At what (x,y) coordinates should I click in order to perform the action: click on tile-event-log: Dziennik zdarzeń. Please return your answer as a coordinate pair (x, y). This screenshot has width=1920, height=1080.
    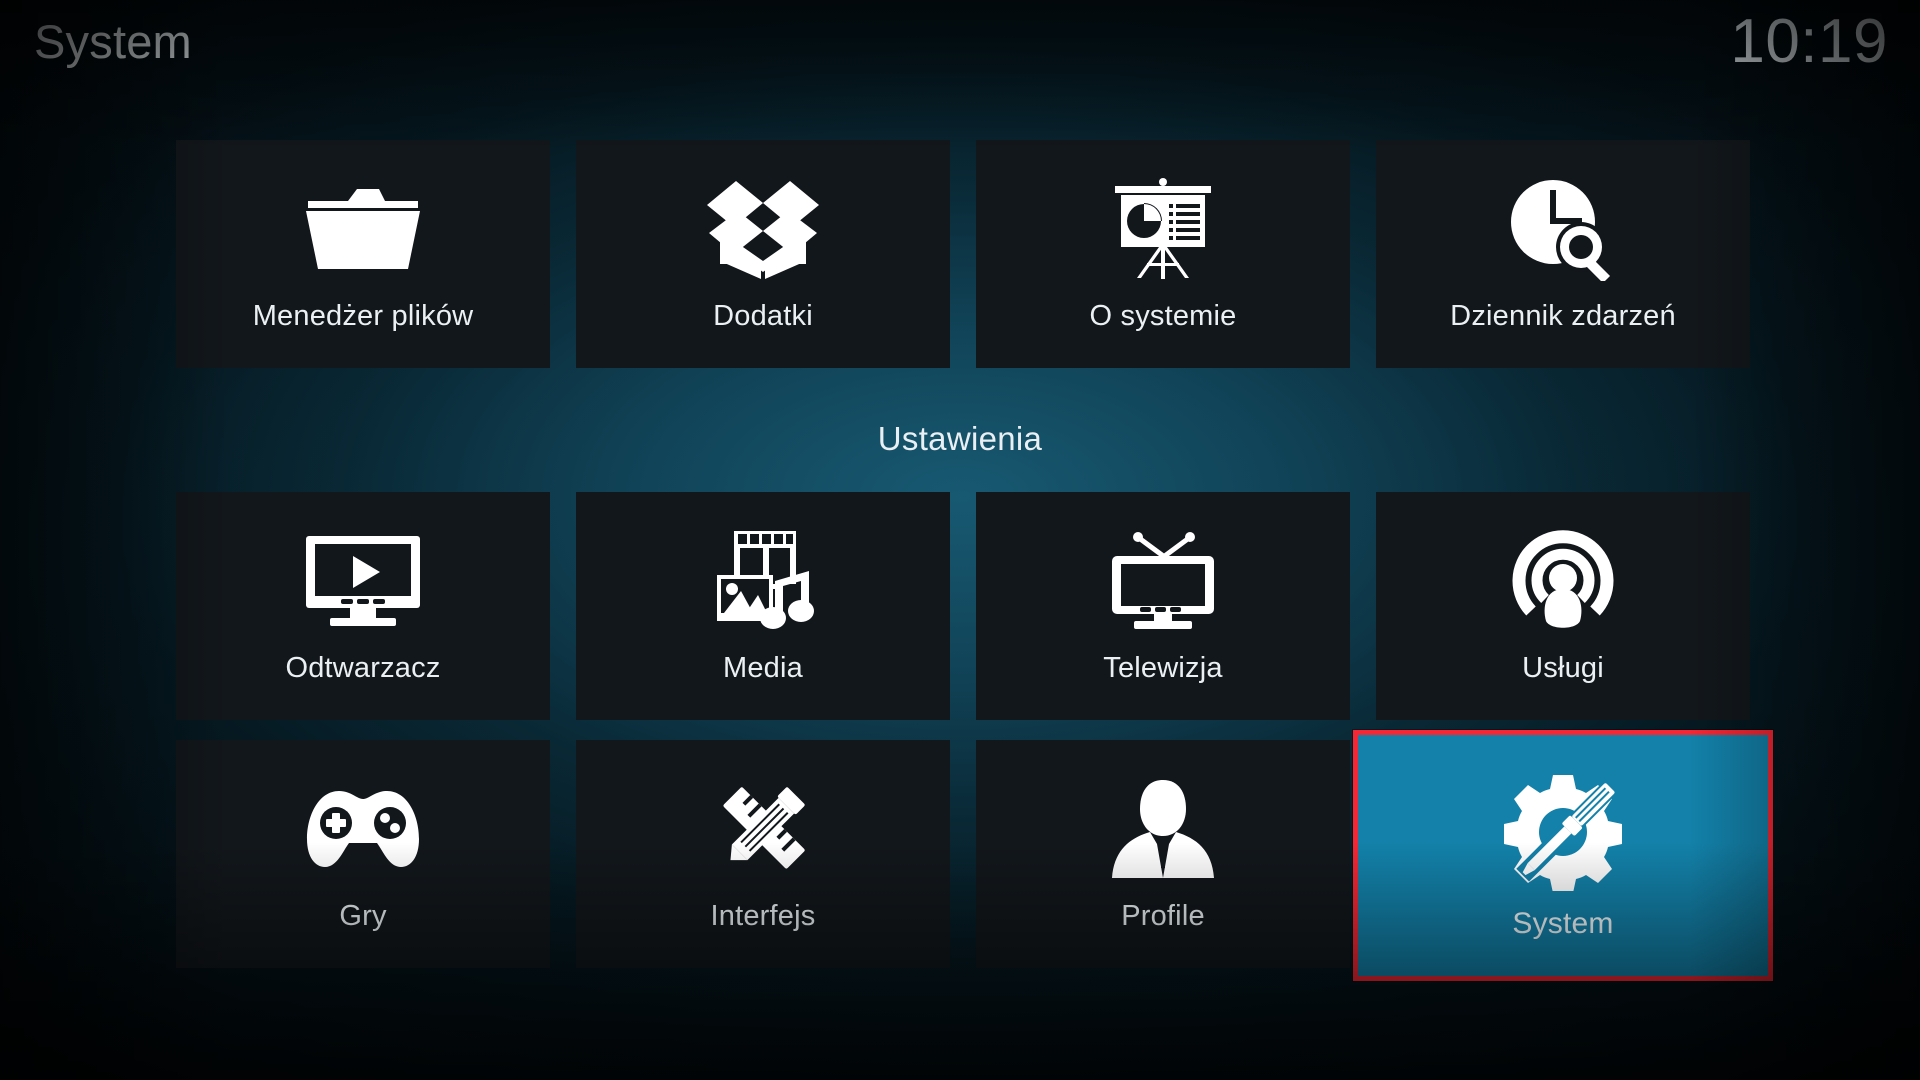
    Looking at the image, I should click on (1563, 254).